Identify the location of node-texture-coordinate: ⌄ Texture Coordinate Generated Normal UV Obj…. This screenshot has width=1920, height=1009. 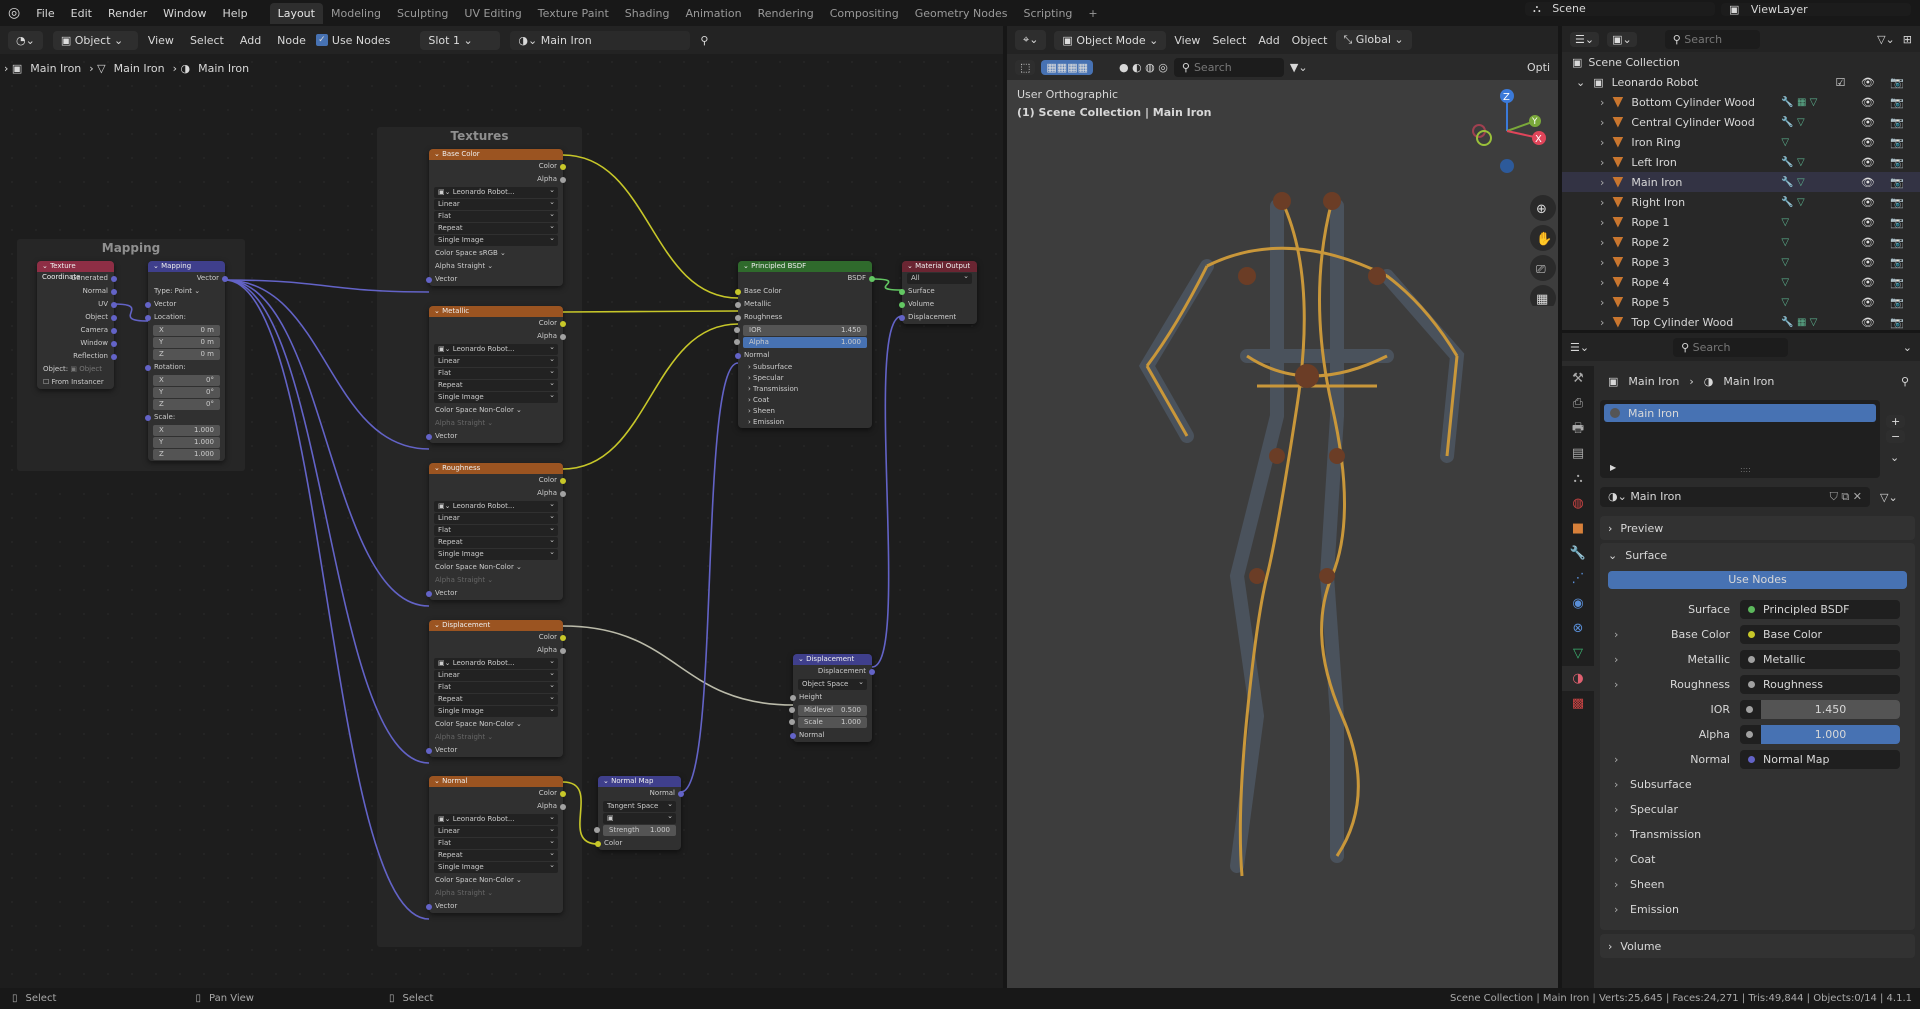
(77, 325).